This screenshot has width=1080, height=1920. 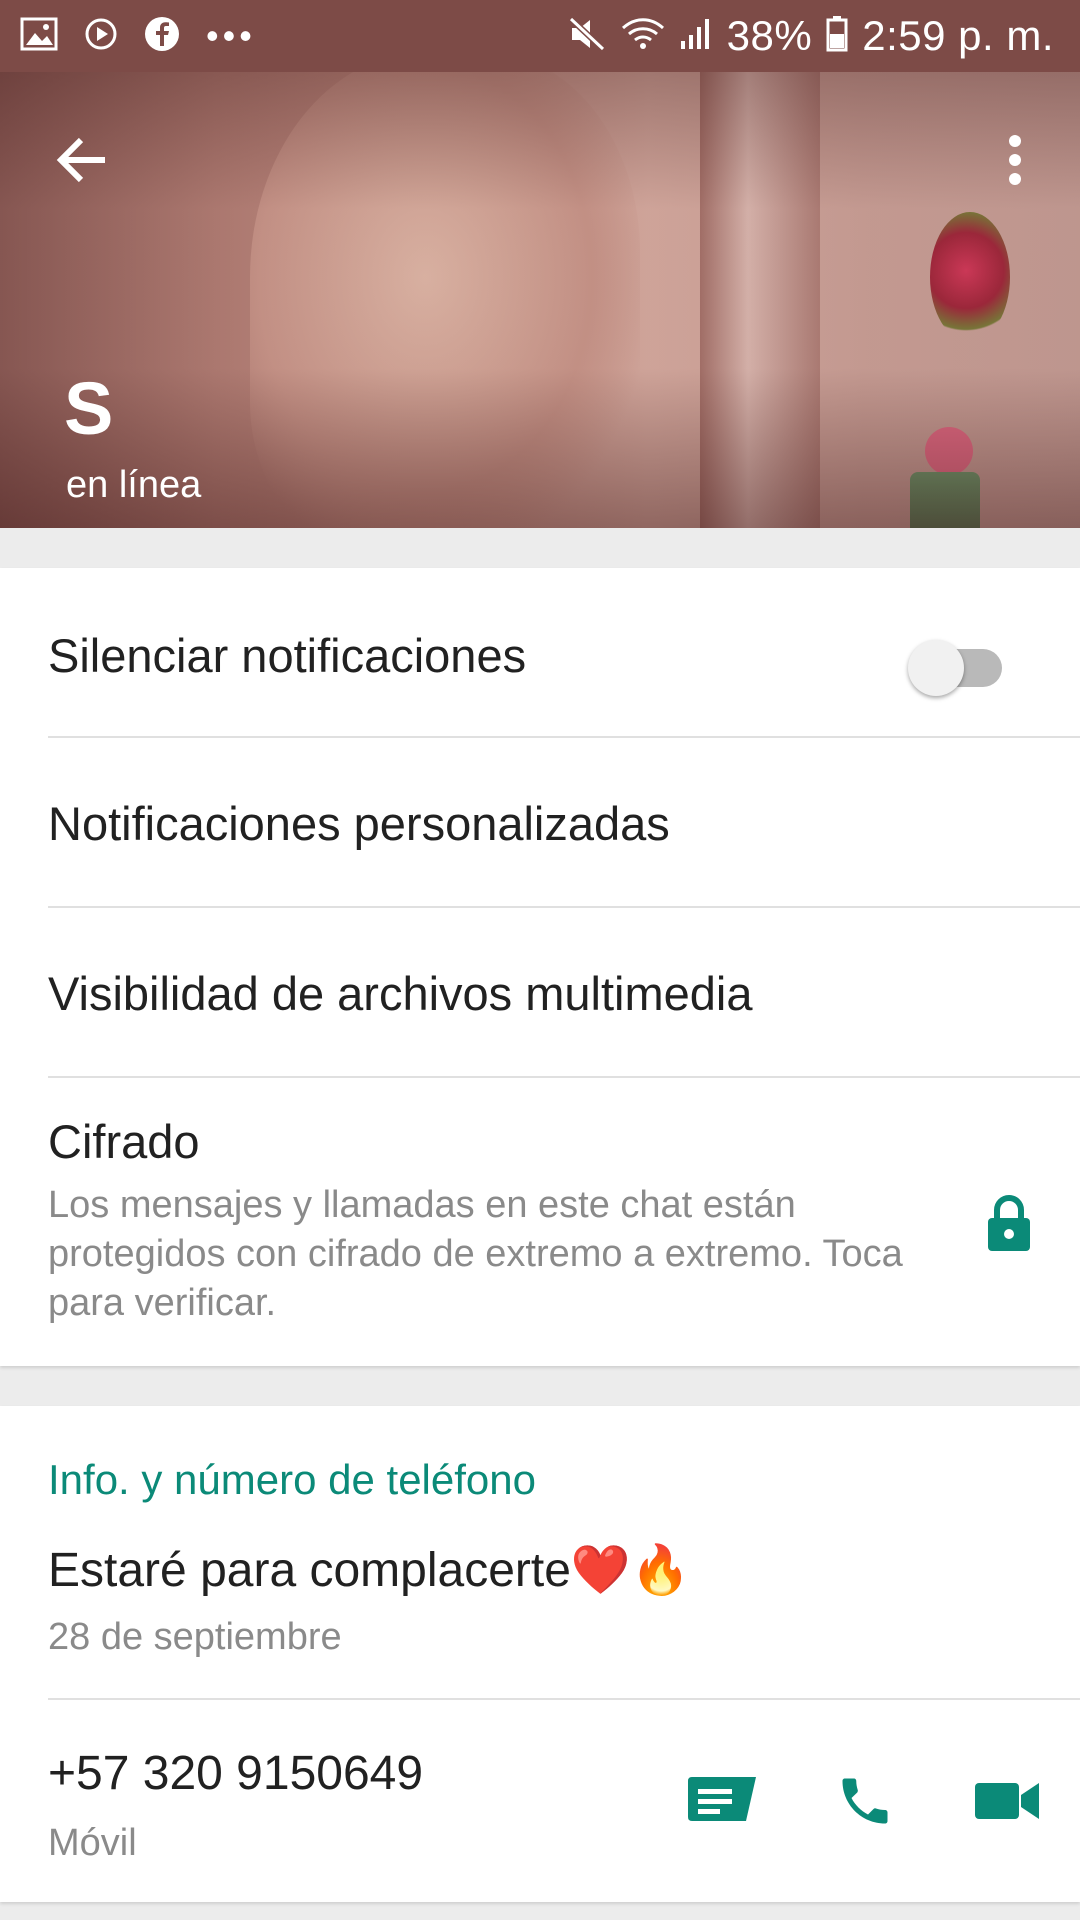 I want to click on custom-notifications-row: Notificaciones personalizadas, so click(x=540, y=823).